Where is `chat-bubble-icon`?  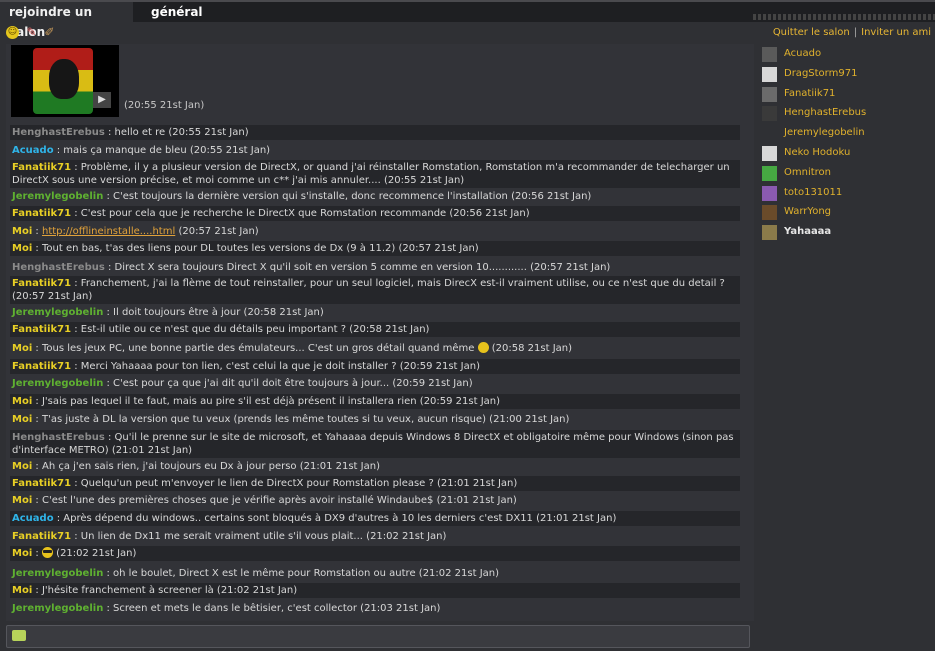 chat-bubble-icon is located at coordinates (19, 635).